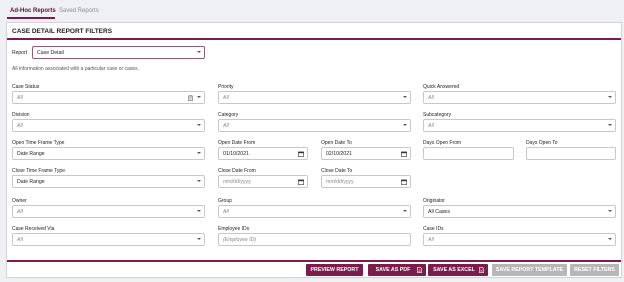  What do you see at coordinates (419, 270) in the screenshot?
I see `pdf-file-icon` at bounding box center [419, 270].